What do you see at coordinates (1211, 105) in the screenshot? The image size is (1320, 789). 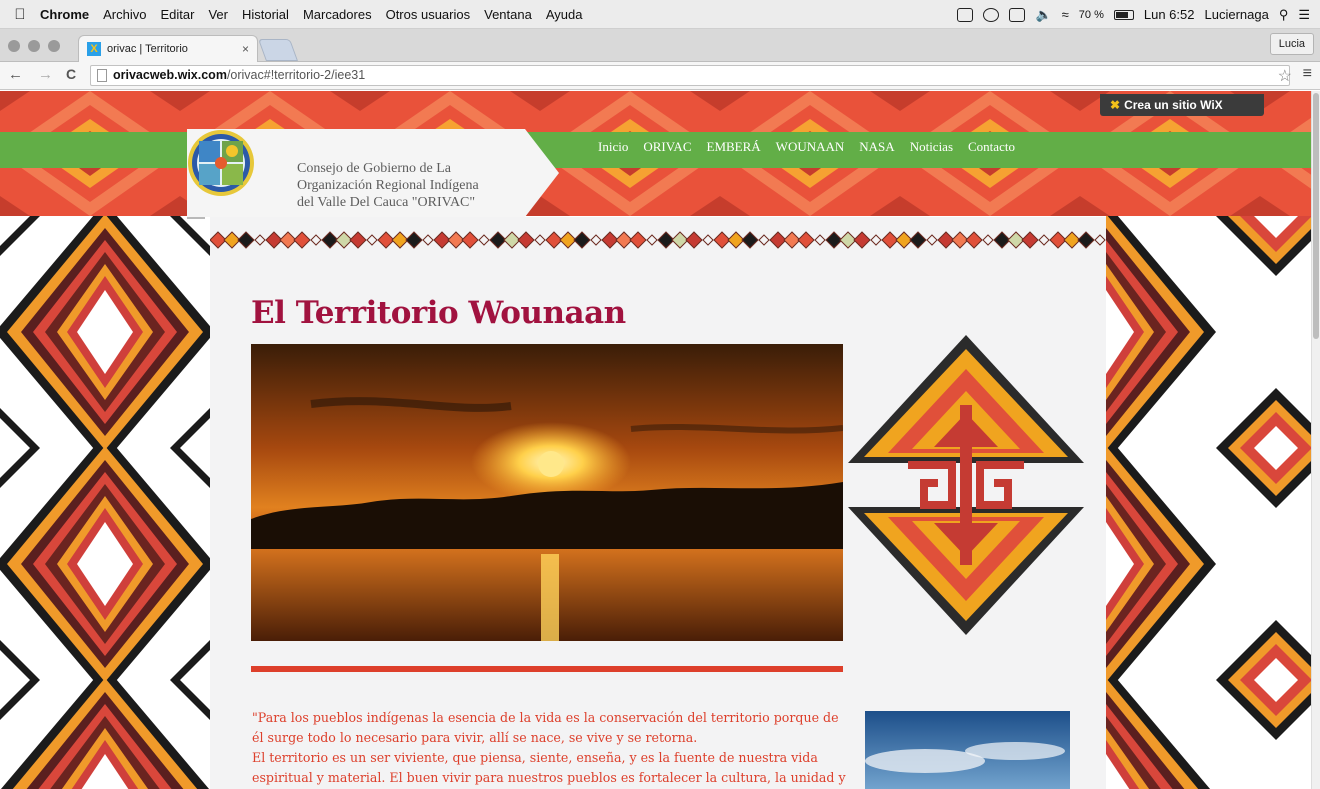 I see `wix-brand: WiX` at bounding box center [1211, 105].